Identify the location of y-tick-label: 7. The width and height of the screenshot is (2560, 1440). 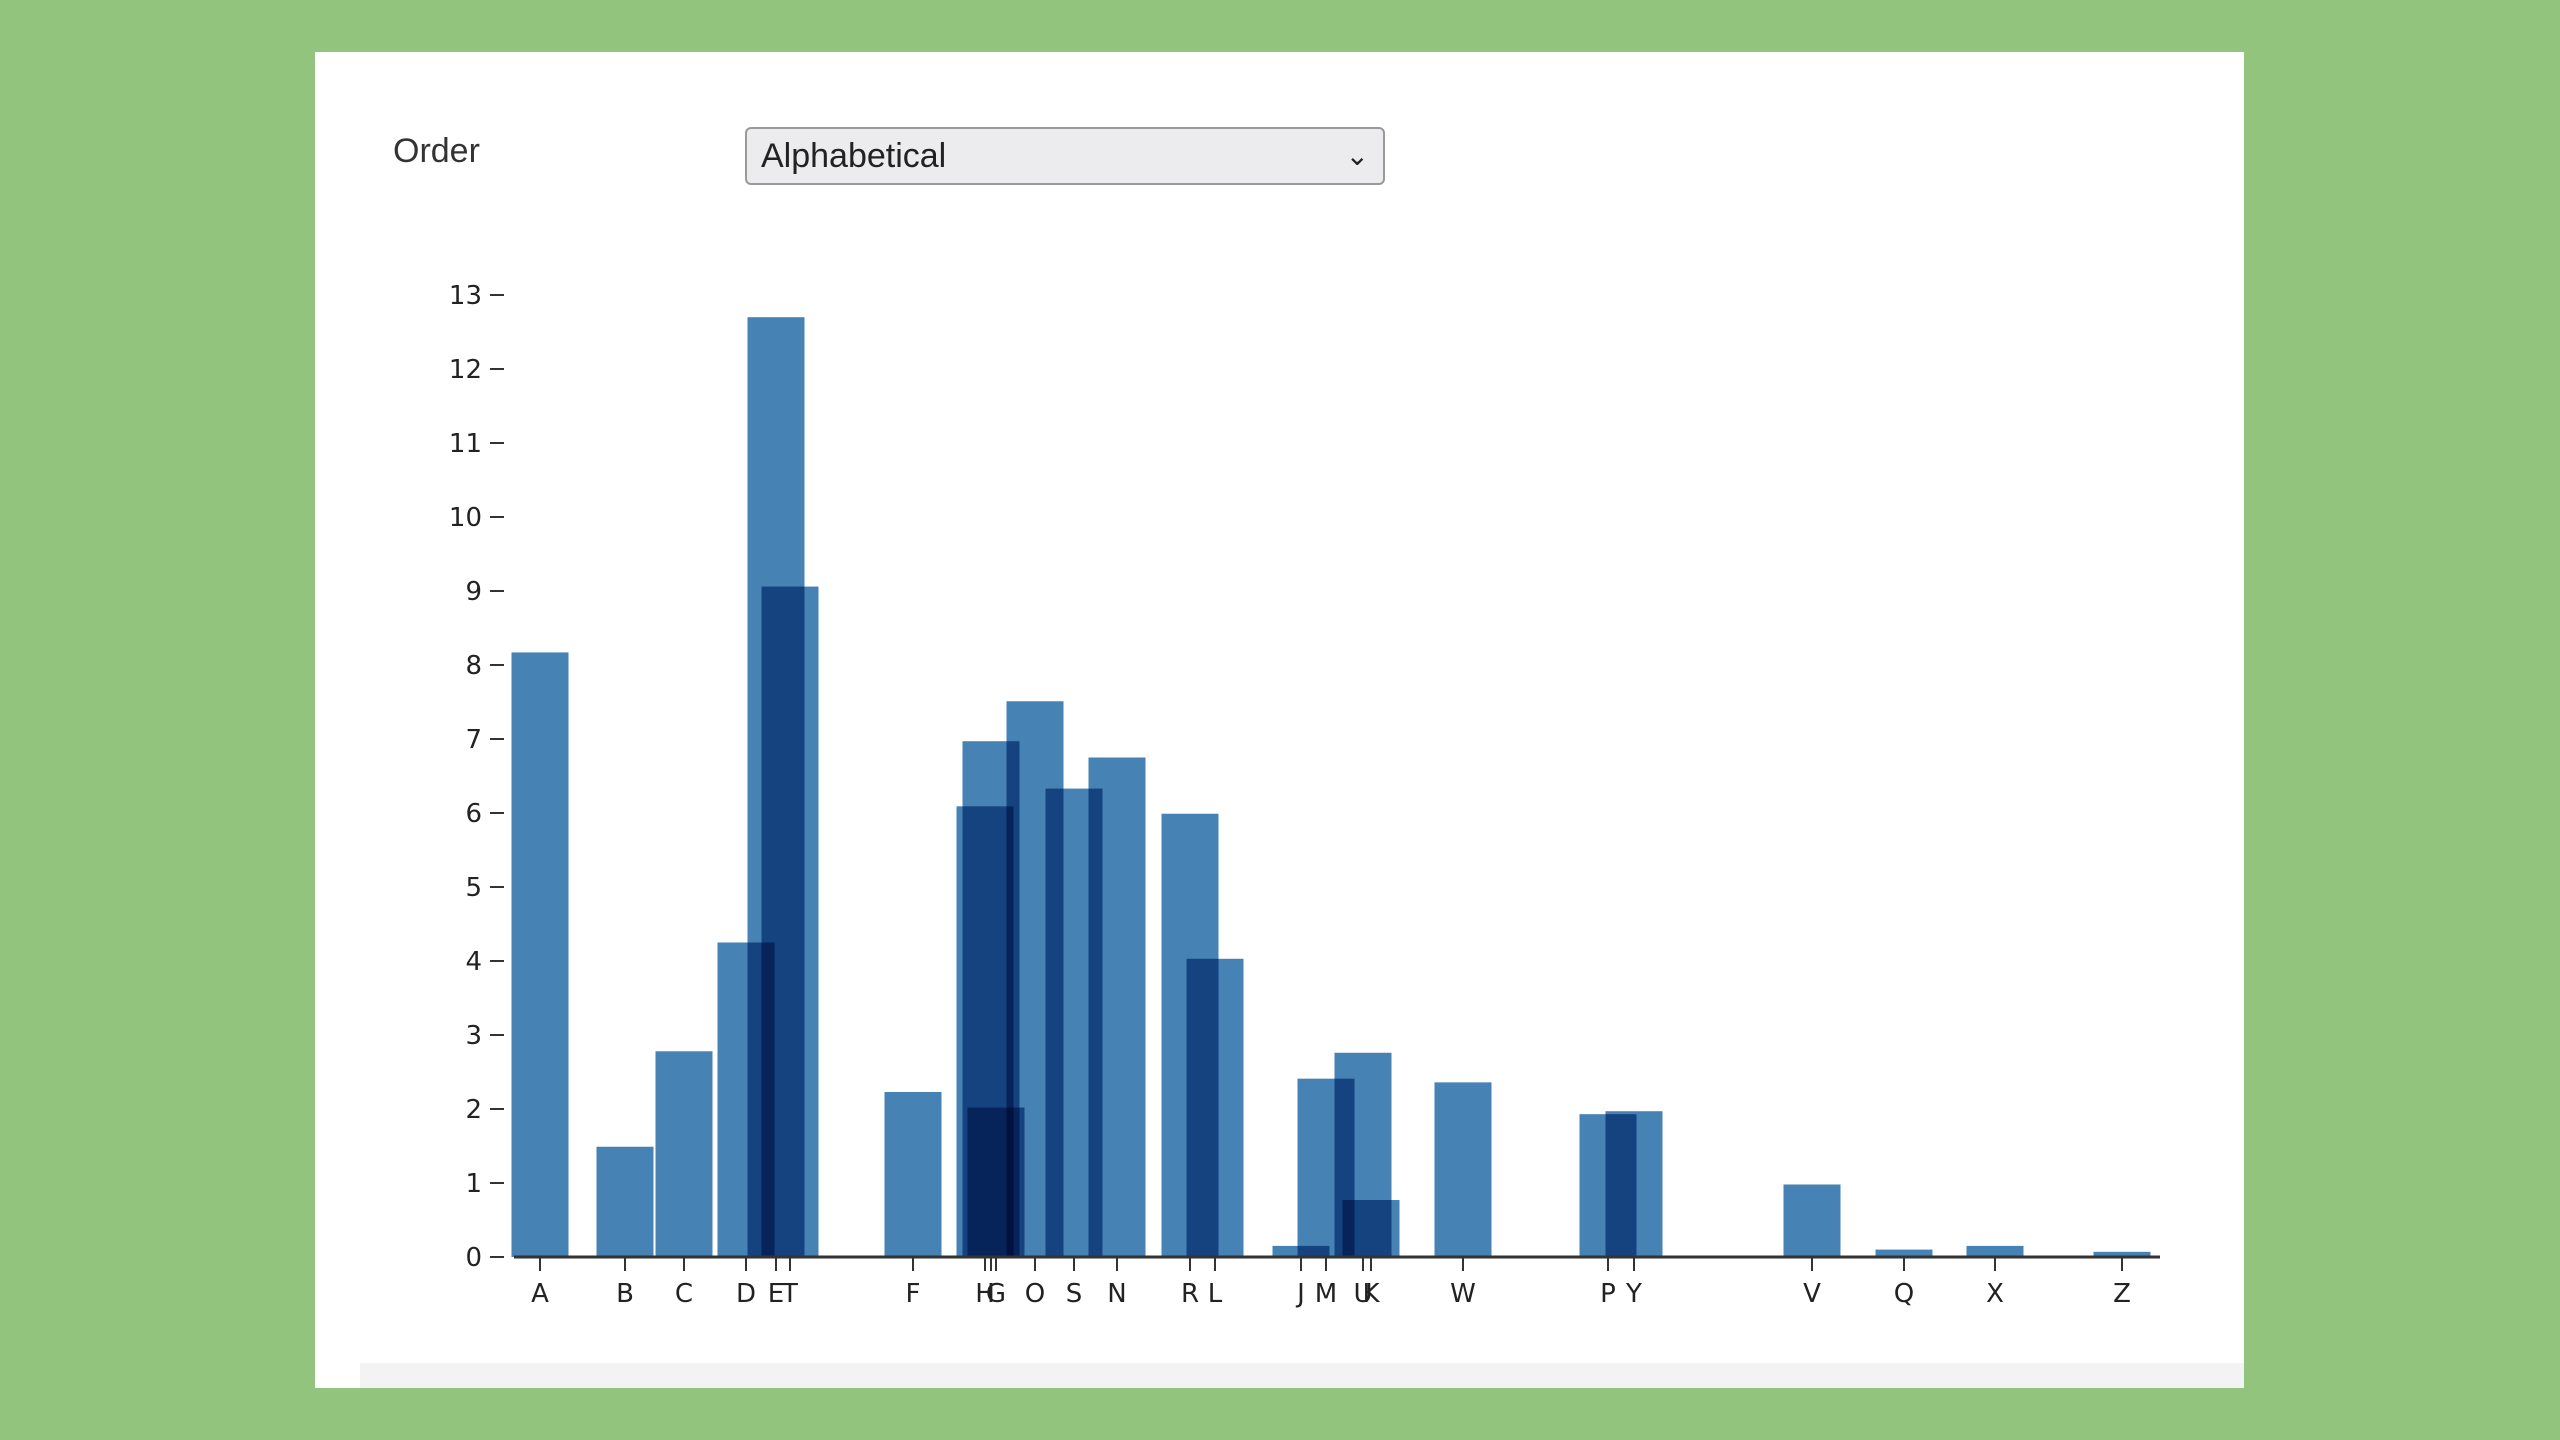
(473, 740).